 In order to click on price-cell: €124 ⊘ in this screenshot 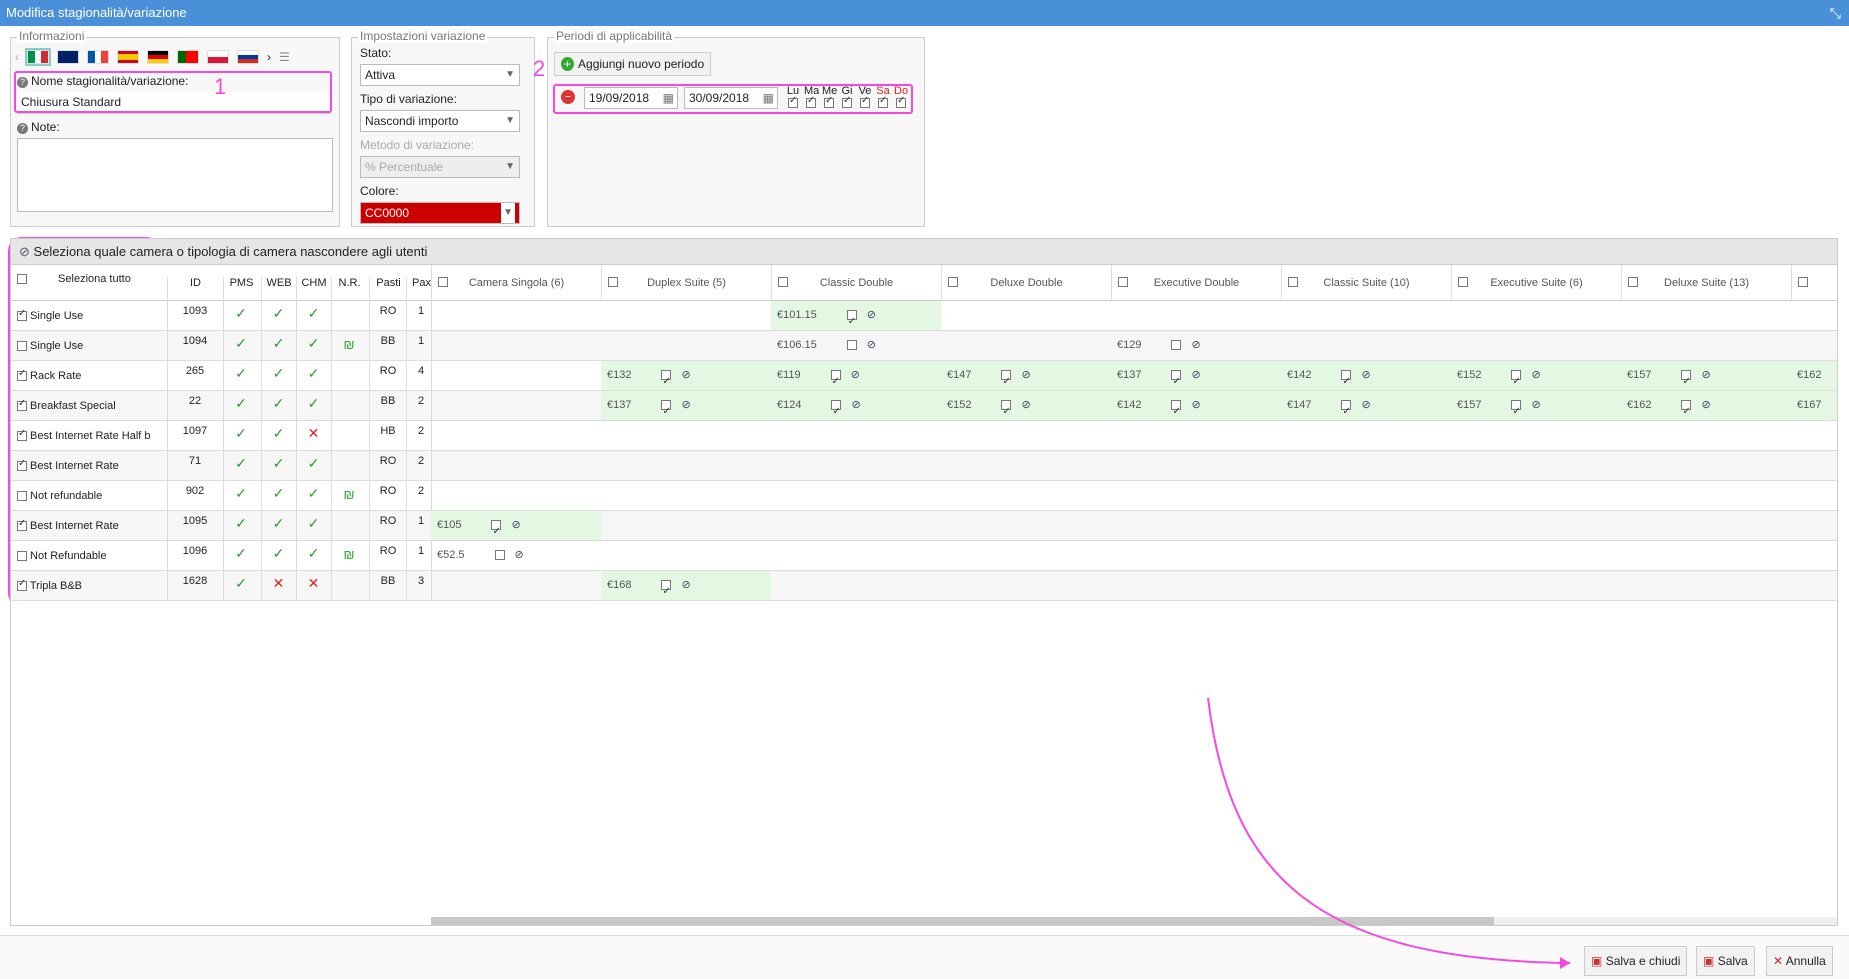, I will do `click(856, 408)`.